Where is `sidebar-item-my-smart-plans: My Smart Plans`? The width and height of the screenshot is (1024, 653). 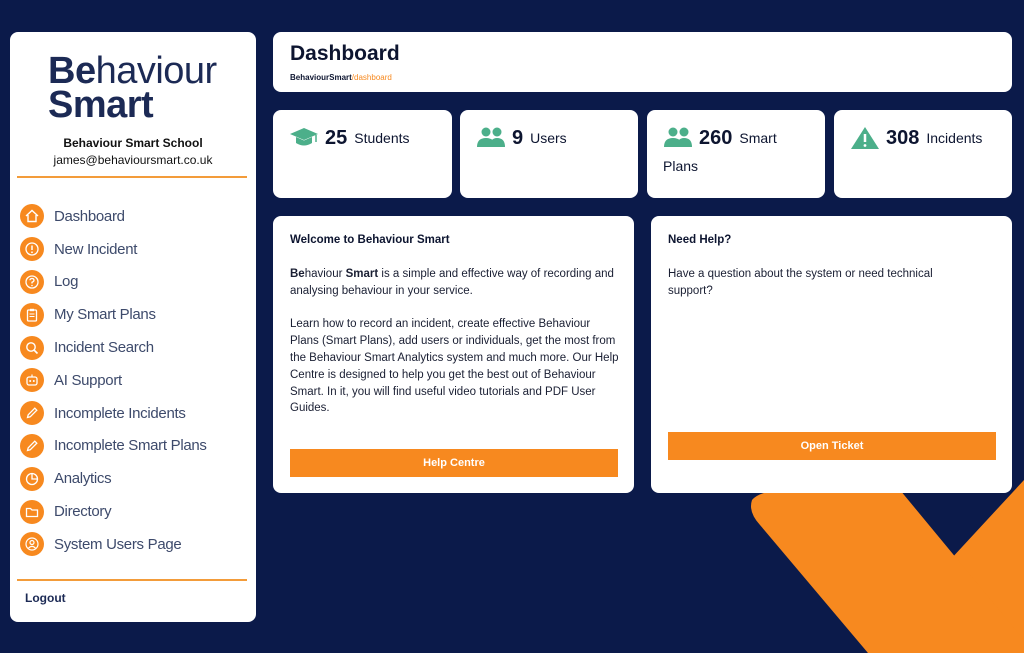
sidebar-item-my-smart-plans: My Smart Plans is located at coordinates (135, 314).